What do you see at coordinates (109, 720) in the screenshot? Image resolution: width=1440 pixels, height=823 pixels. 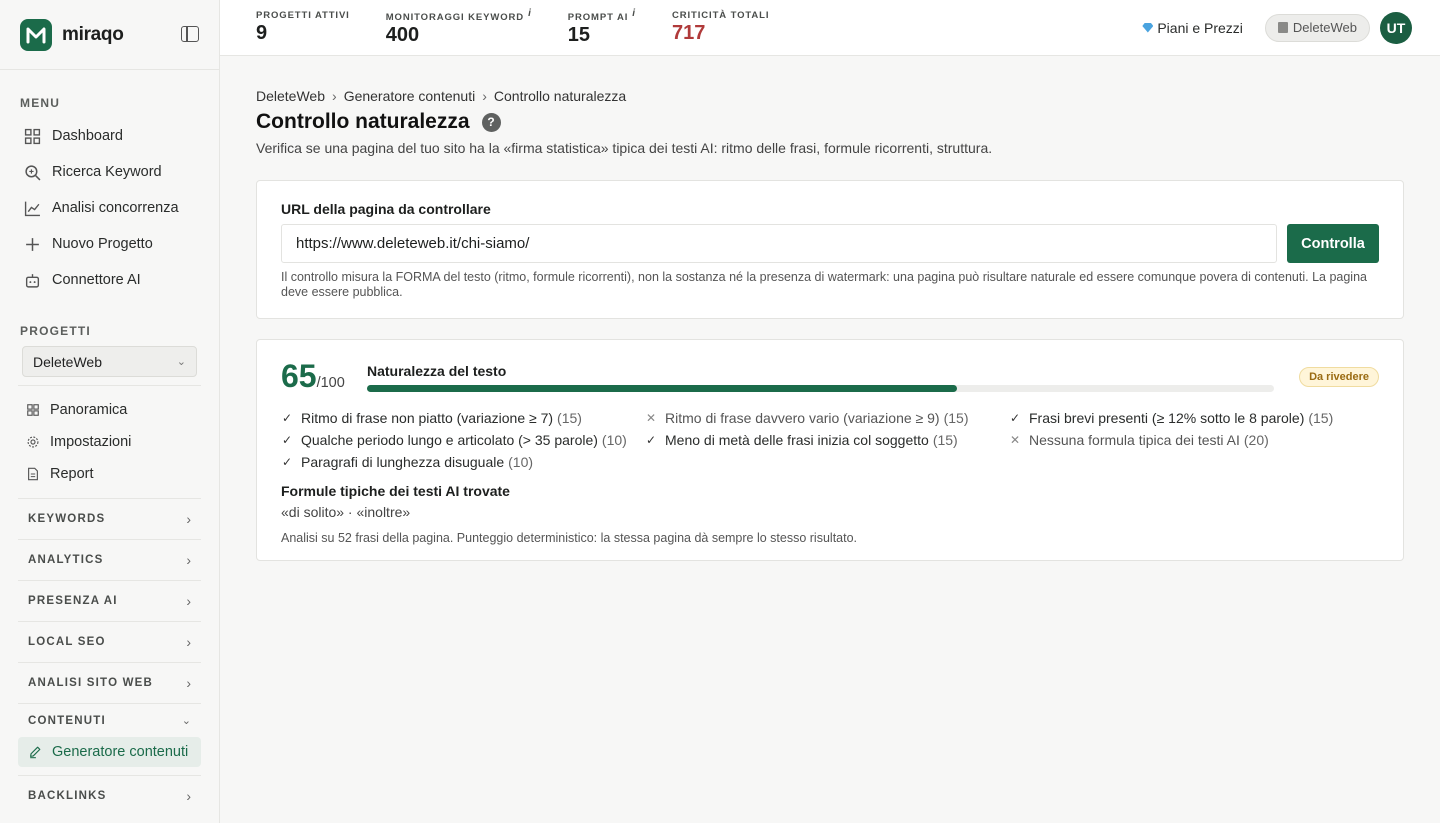 I see `group-contenuti-header: CONTENUTI ⌄` at bounding box center [109, 720].